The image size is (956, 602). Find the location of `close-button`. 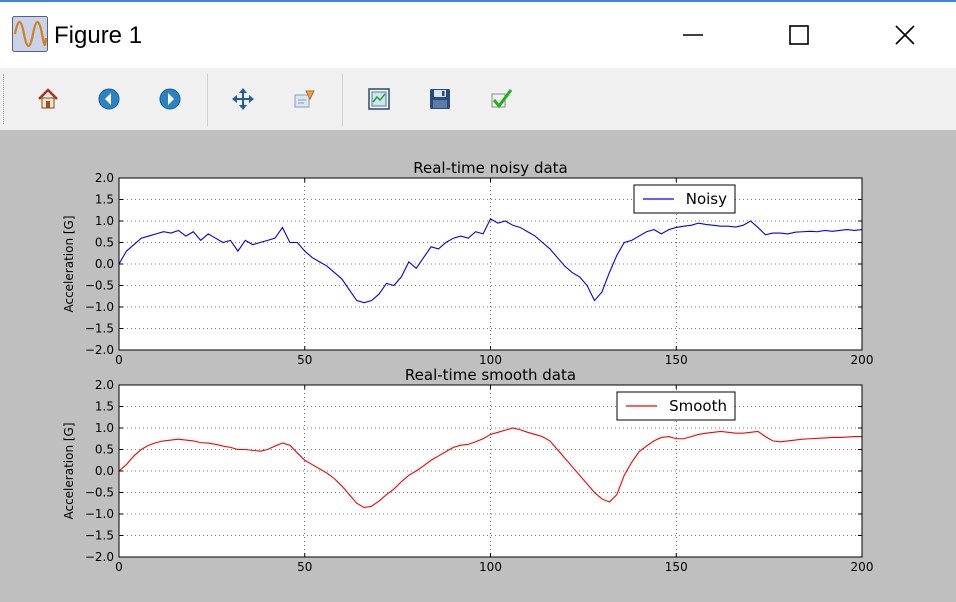

close-button is located at coordinates (905, 35).